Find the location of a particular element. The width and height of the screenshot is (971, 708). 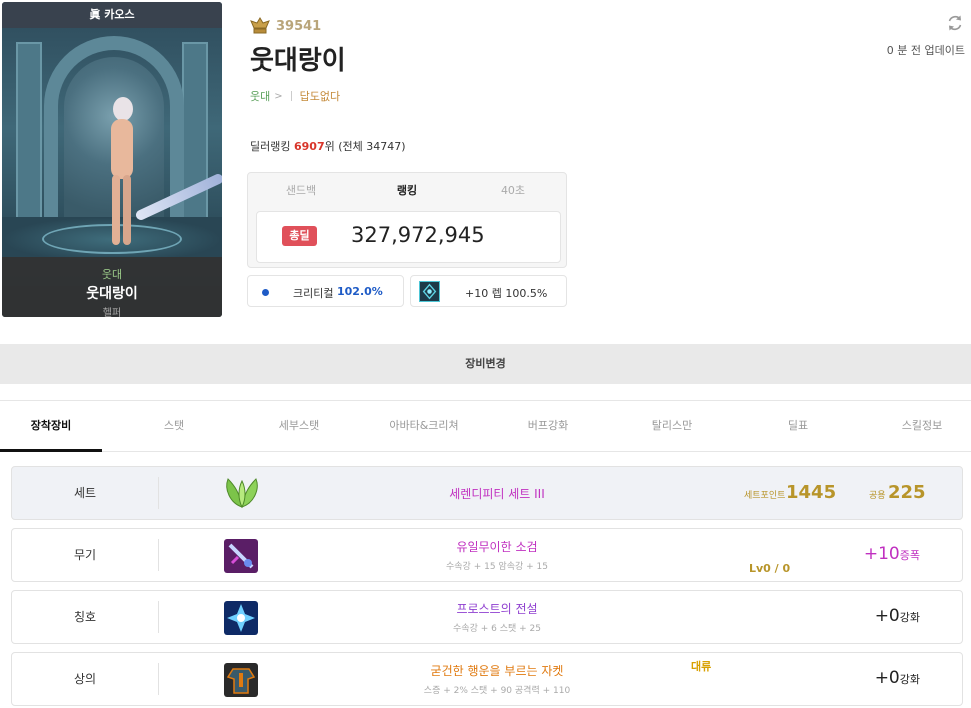

dagger-icon is located at coordinates (241, 556).